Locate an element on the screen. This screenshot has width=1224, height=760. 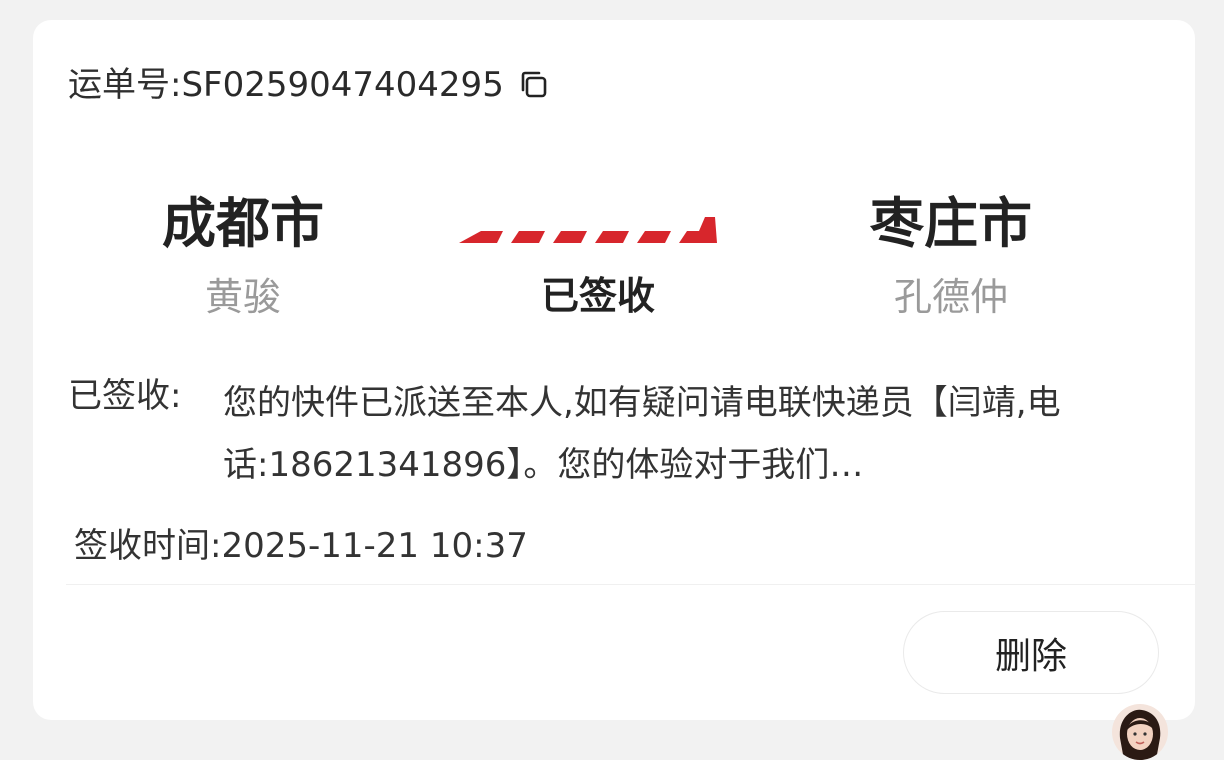
waybill-label: 运单号: is located at coordinates (125, 85).